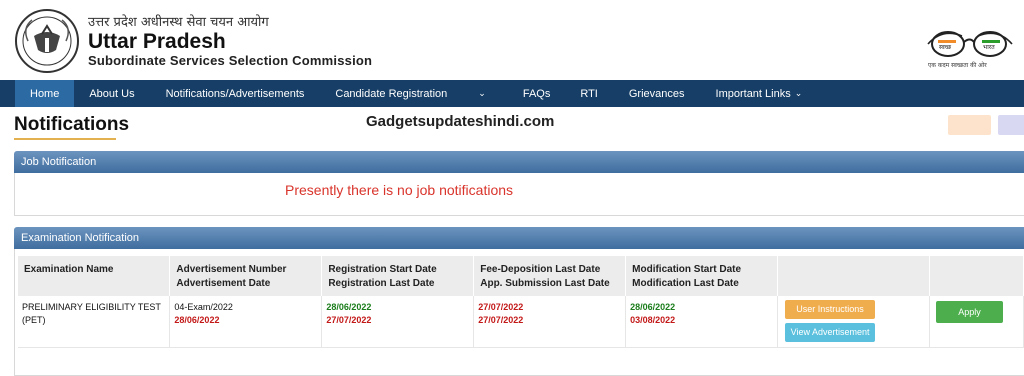 The height and width of the screenshot is (376, 1024). Describe the element at coordinates (853, 322) in the screenshot. I see `cell-actions: User Instructions View Advertisement` at that location.